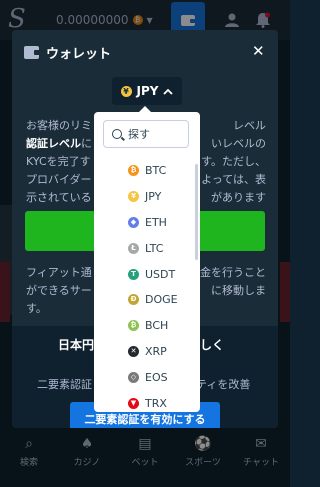 Image resolution: width=320 pixels, height=487 pixels. What do you see at coordinates (117, 134) in the screenshot?
I see `search-icon` at bounding box center [117, 134].